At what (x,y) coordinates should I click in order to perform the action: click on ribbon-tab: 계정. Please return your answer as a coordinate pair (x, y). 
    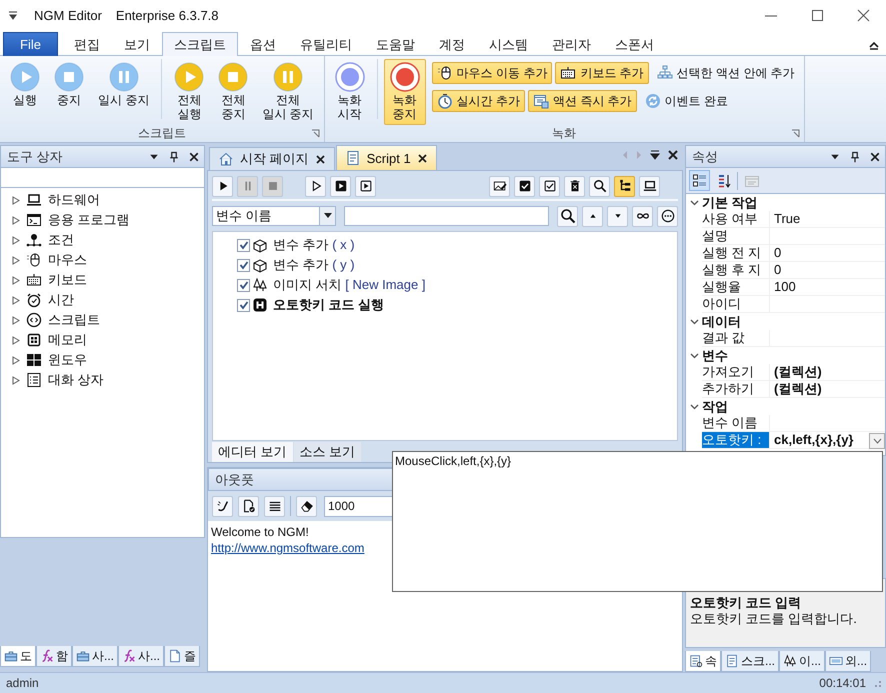
    Looking at the image, I should click on (452, 44).